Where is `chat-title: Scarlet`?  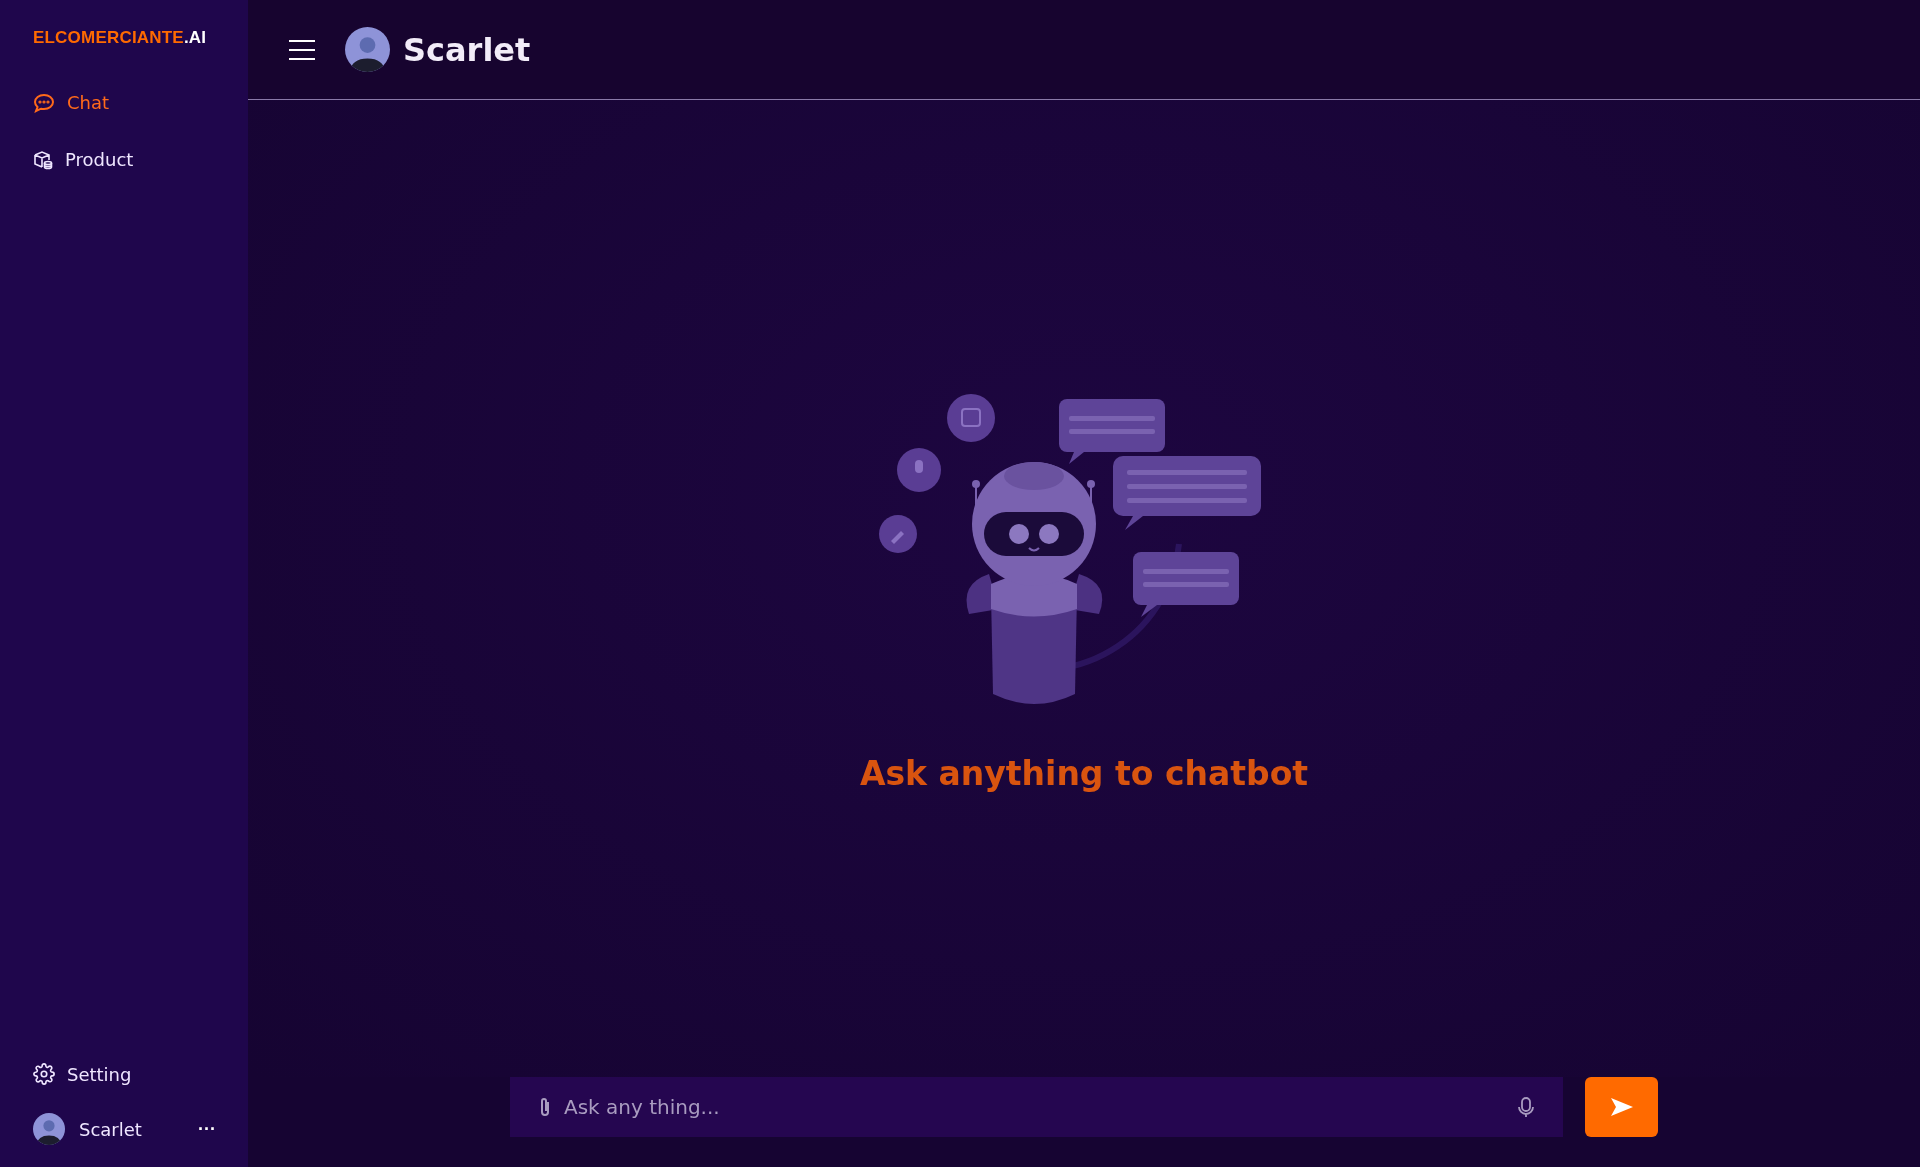
chat-title: Scarlet is located at coordinates (467, 49).